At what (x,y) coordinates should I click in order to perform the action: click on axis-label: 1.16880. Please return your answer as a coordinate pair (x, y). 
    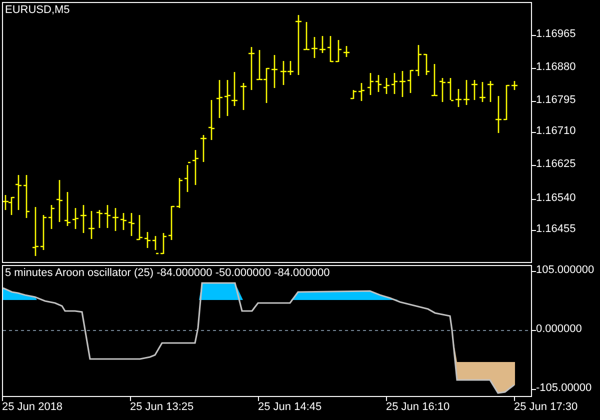
    Looking at the image, I should click on (556, 67).